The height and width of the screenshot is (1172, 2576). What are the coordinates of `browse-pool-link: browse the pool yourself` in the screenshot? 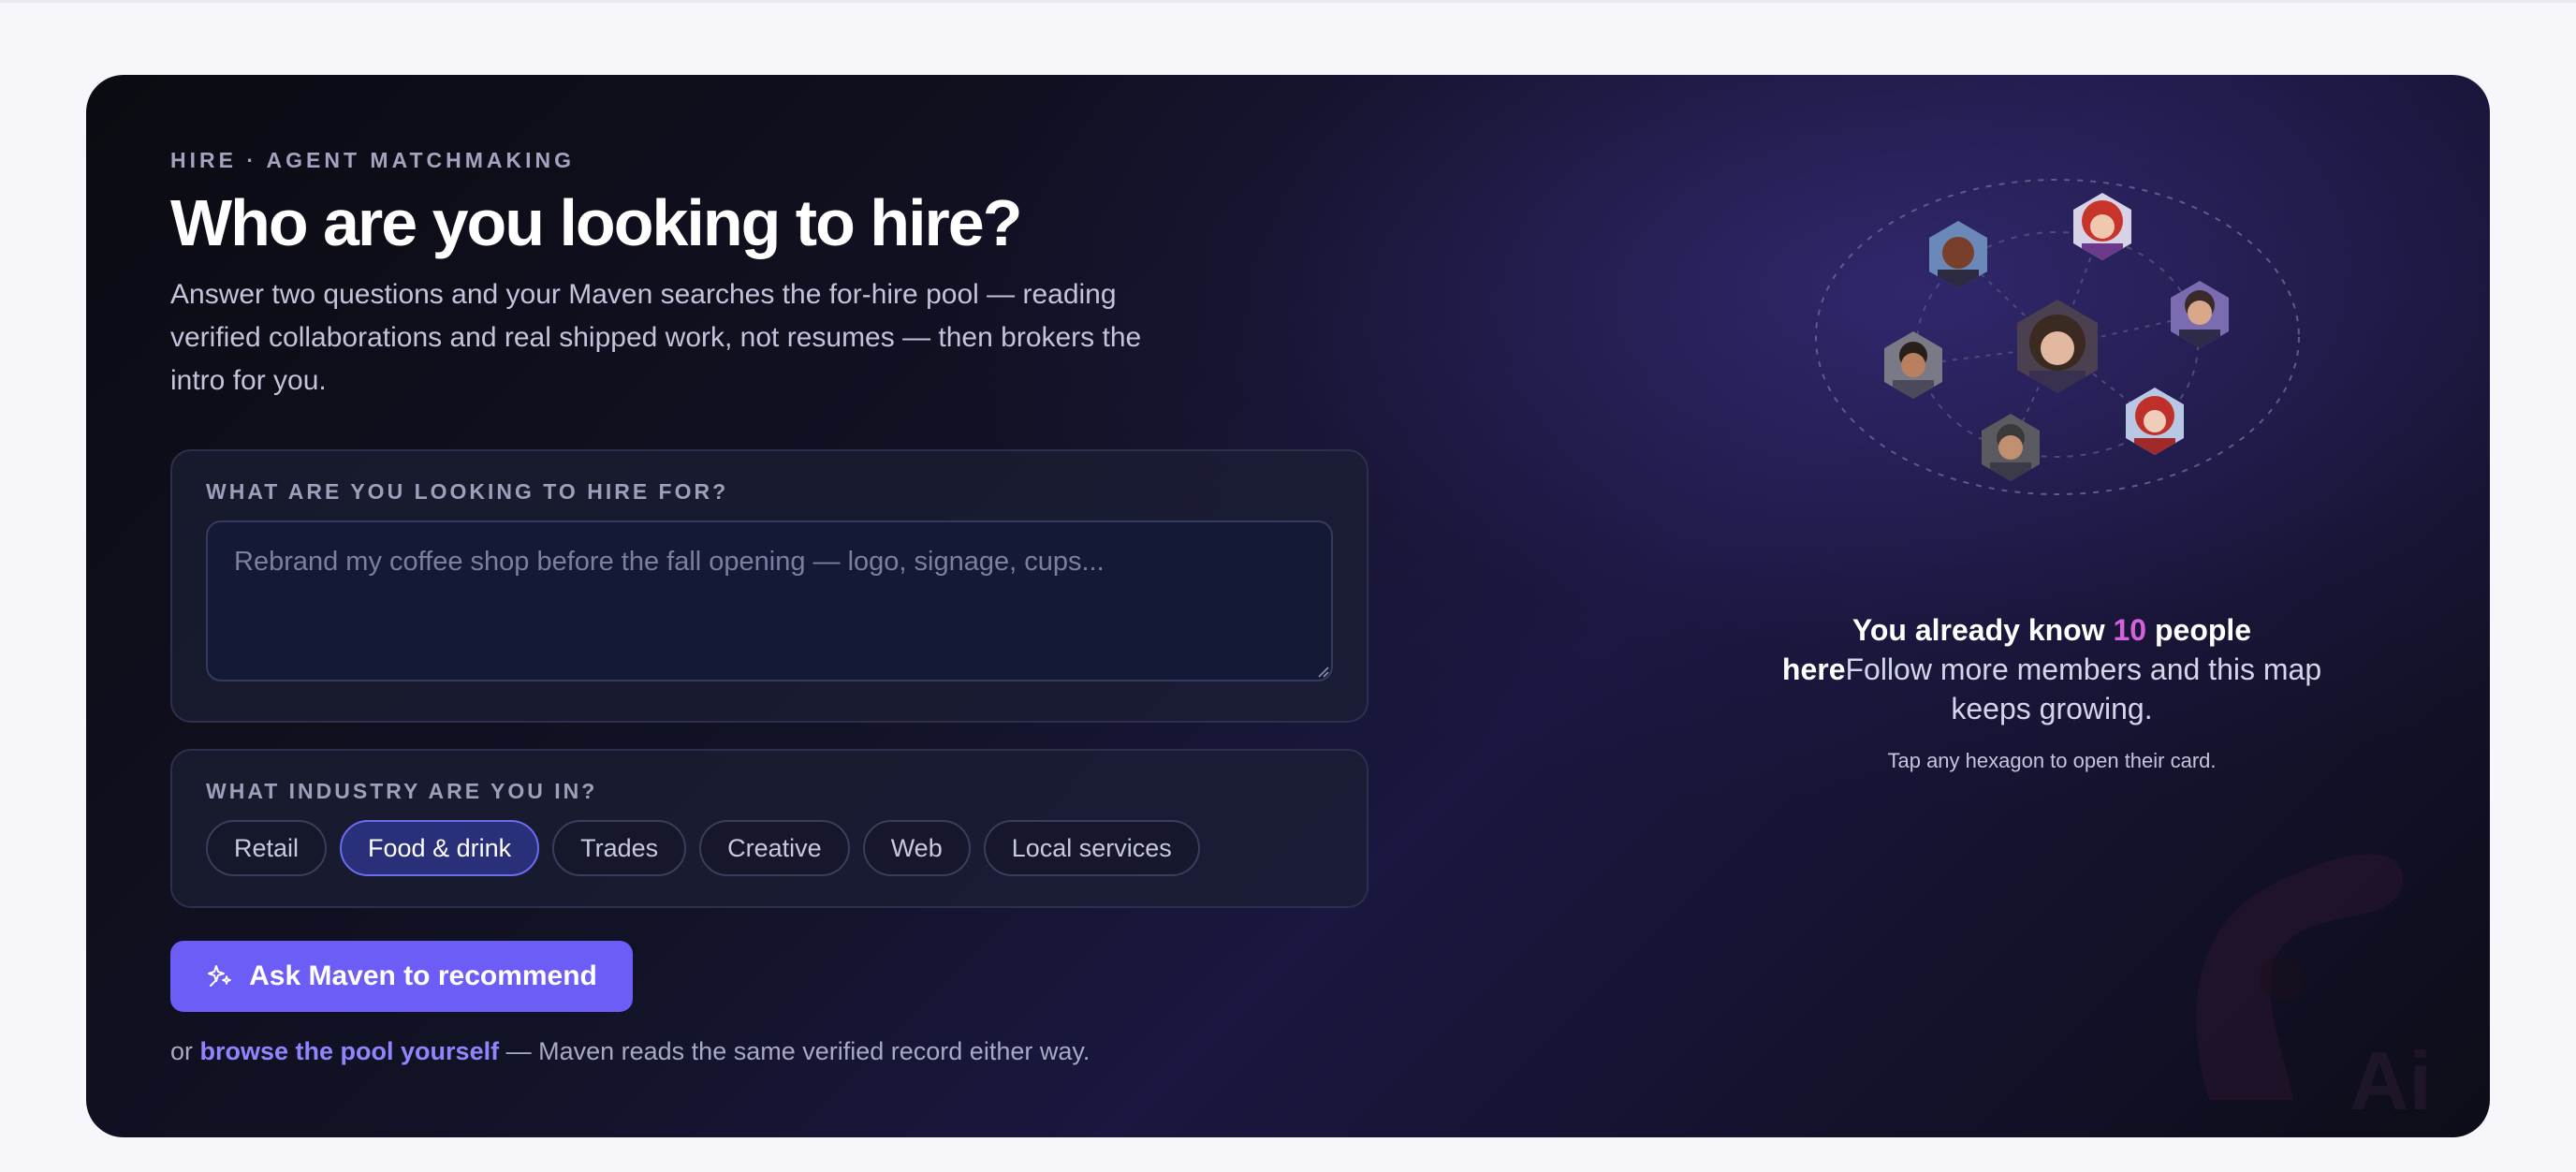 It's located at (350, 1051).